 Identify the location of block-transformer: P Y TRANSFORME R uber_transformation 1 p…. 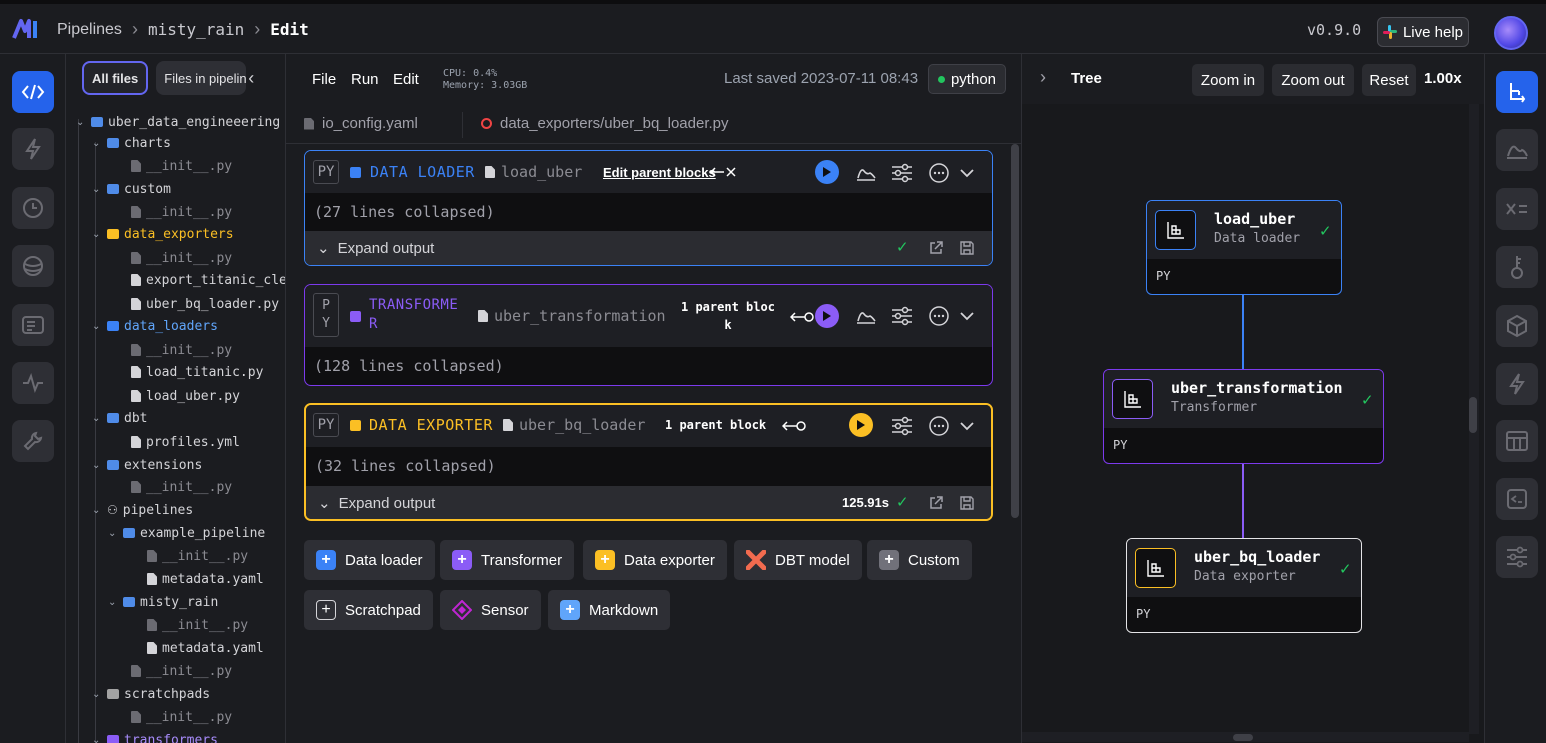
(648, 335).